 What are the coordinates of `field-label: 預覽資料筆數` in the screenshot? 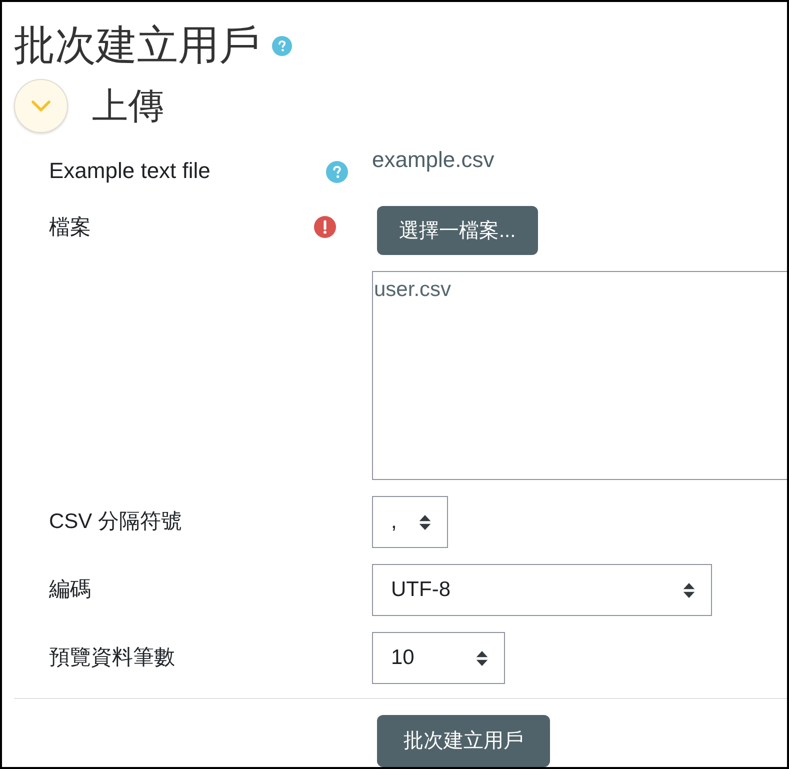 It's located at (112, 658).